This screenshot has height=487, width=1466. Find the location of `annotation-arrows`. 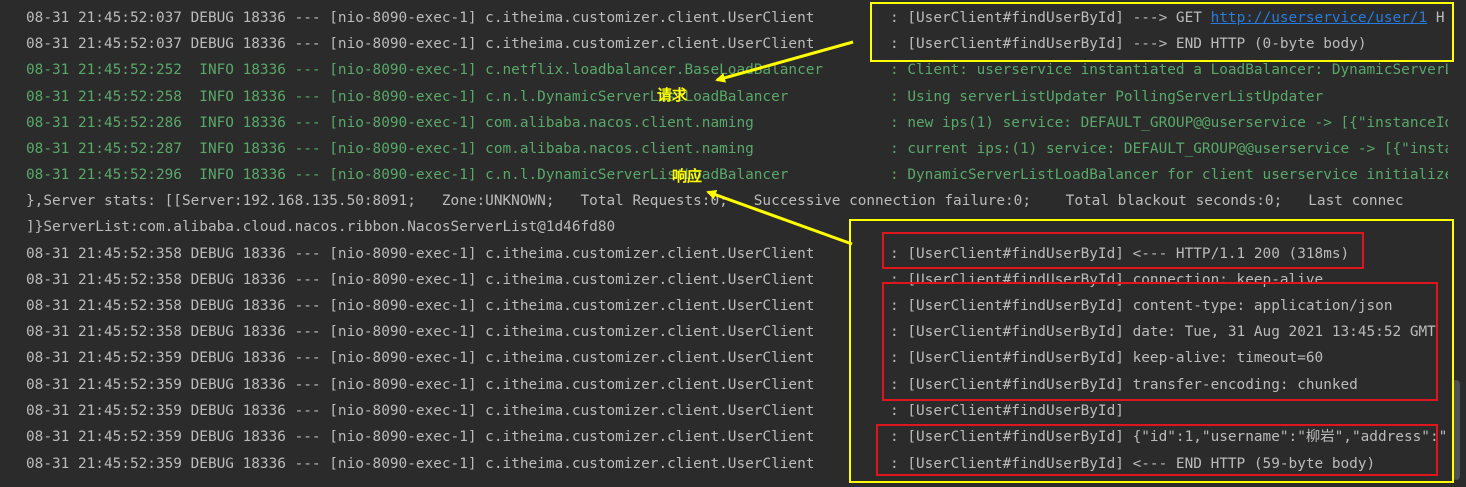

annotation-arrows is located at coordinates (780, 143).